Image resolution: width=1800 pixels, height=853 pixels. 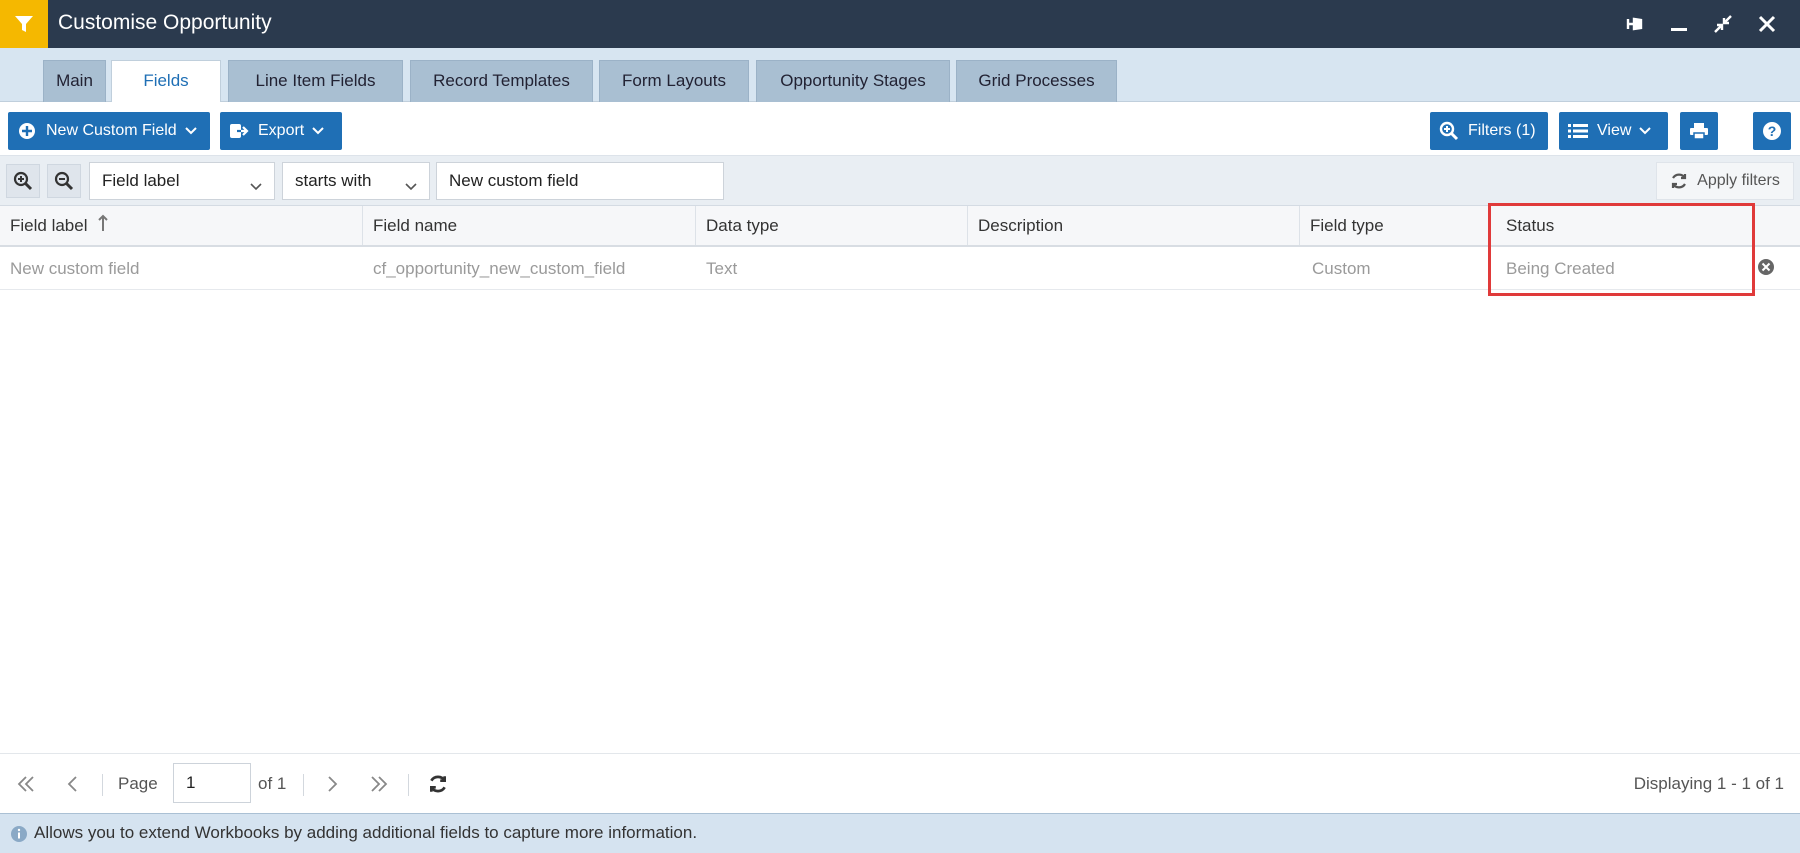 I want to click on filters-button: Filters (1), so click(x=1489, y=131).